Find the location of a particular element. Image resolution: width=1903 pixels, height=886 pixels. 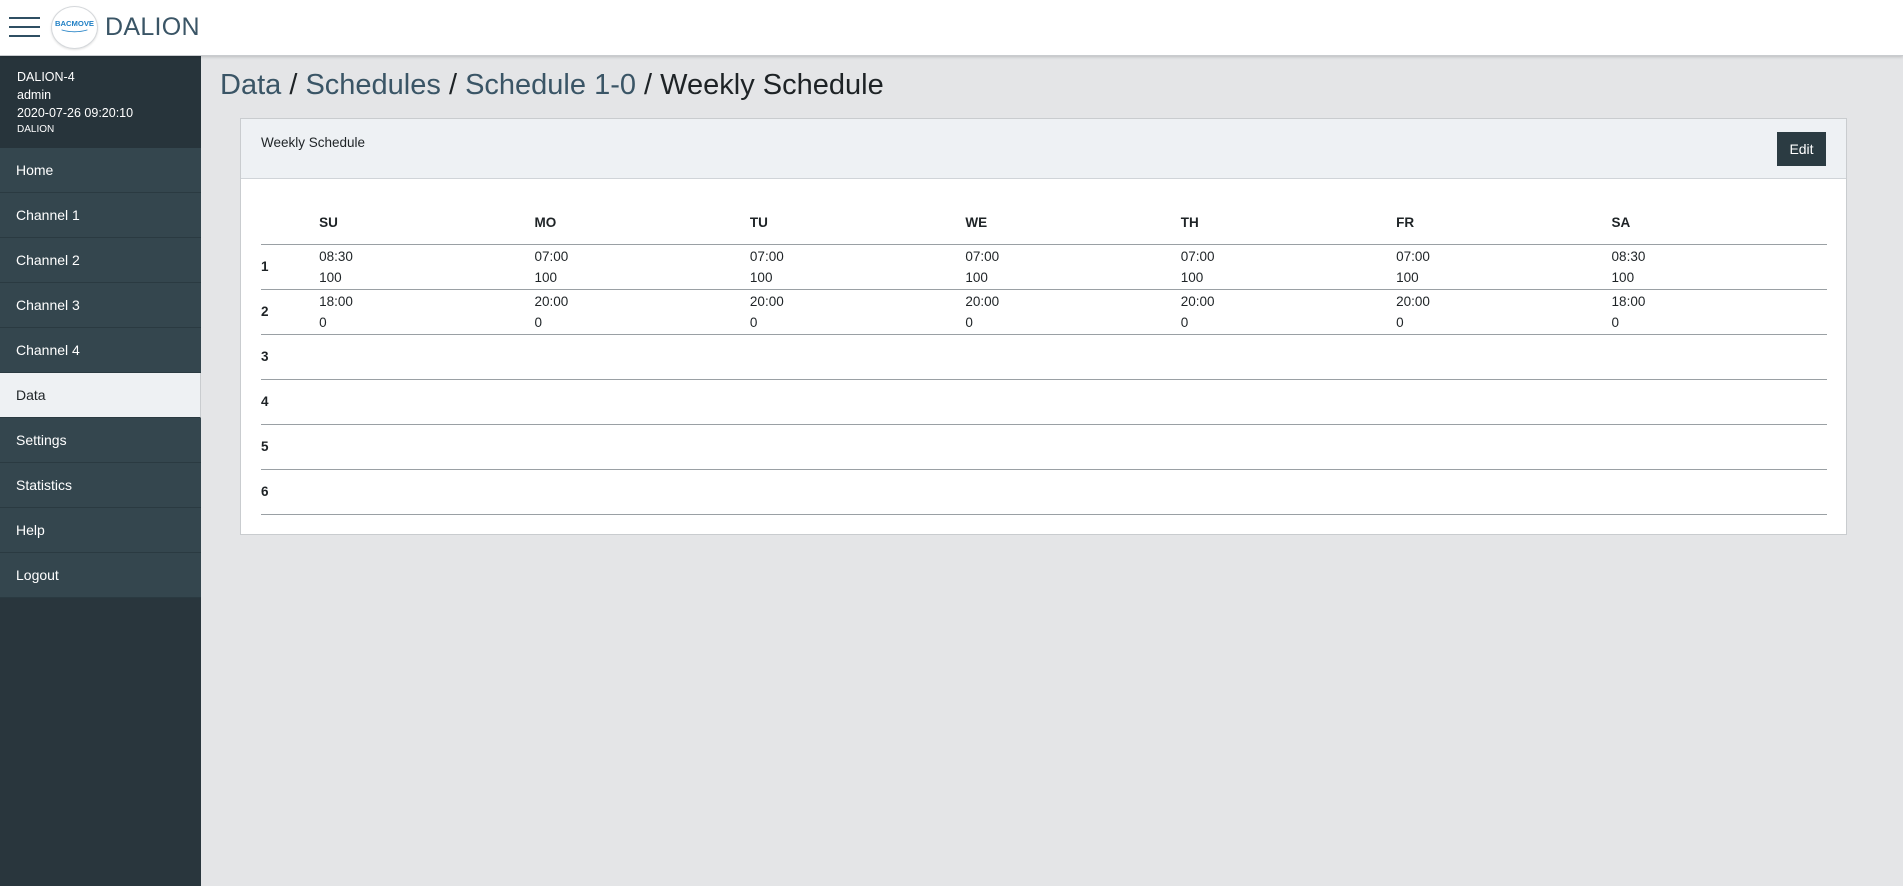

day-header-tu: TU is located at coordinates (857, 223).